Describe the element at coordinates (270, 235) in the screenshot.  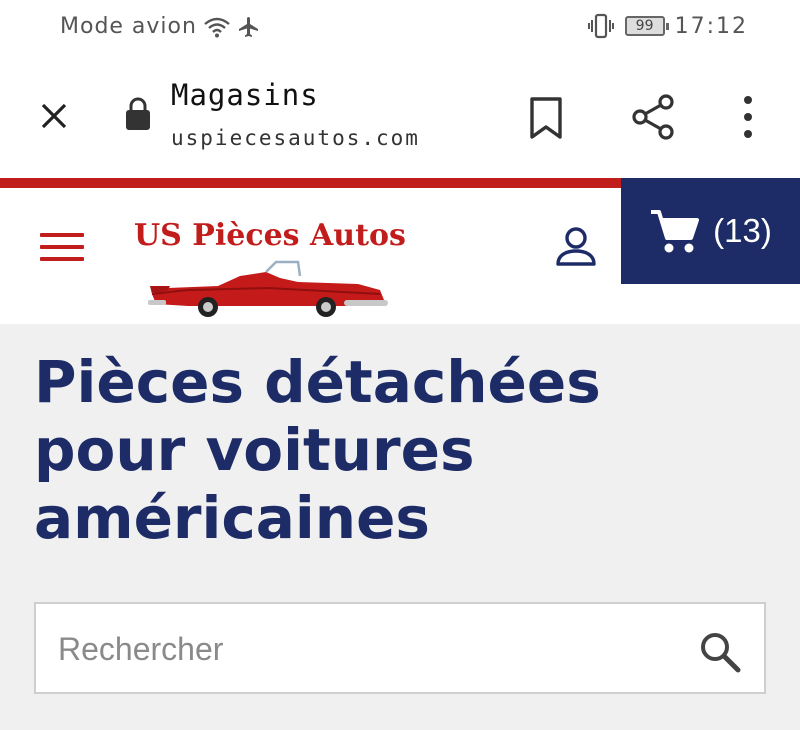
I see `logo-text: US Pièces Autos` at that location.